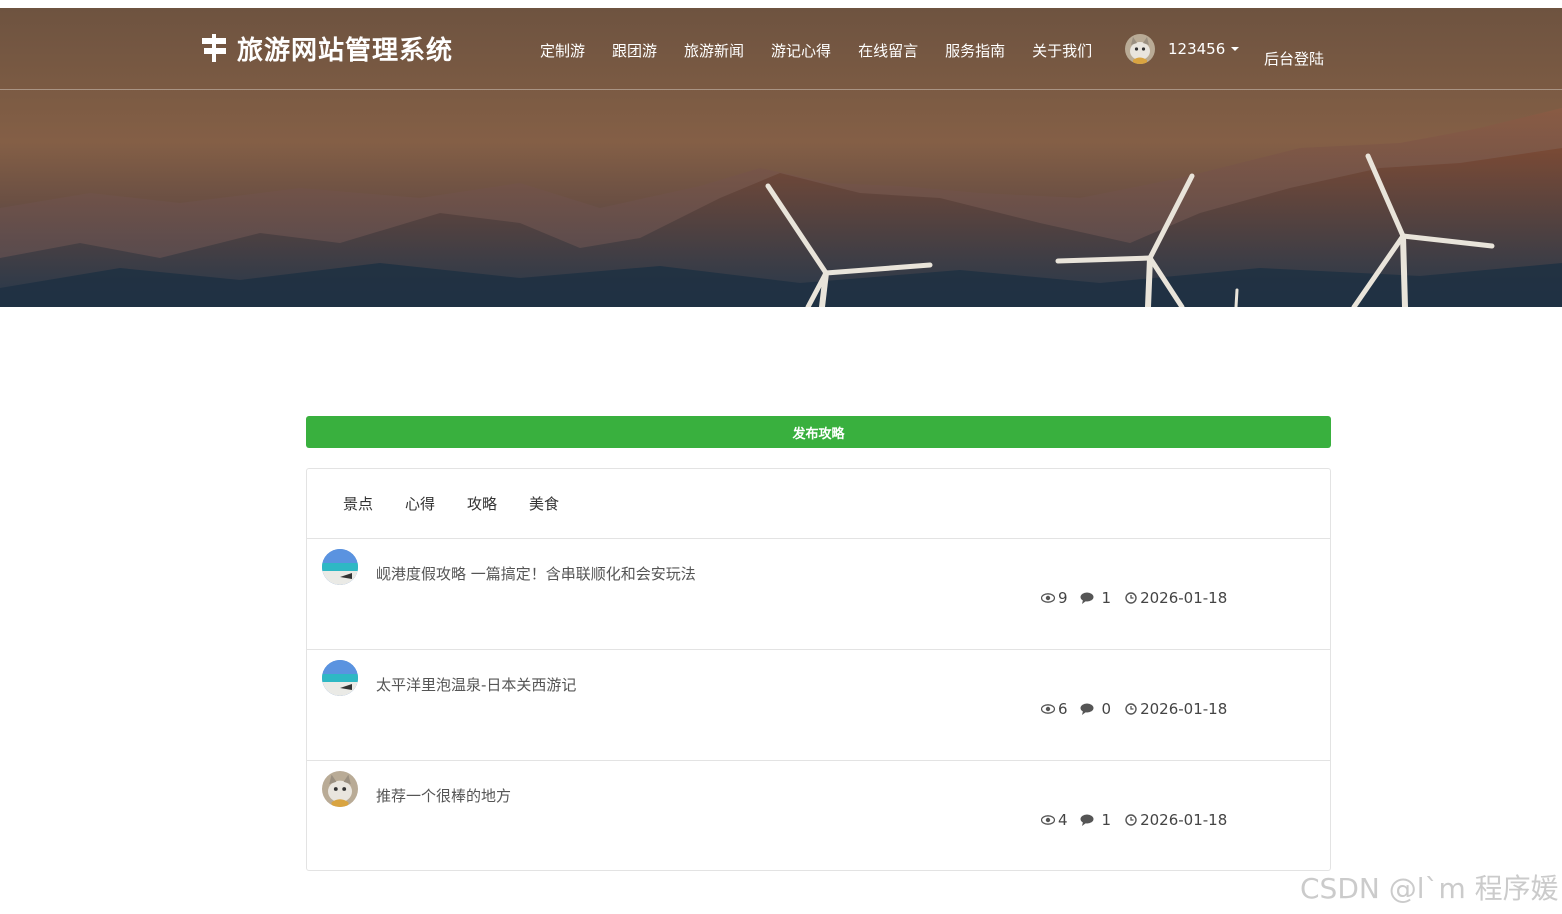  What do you see at coordinates (1197, 49) in the screenshot?
I see `username: 123456` at bounding box center [1197, 49].